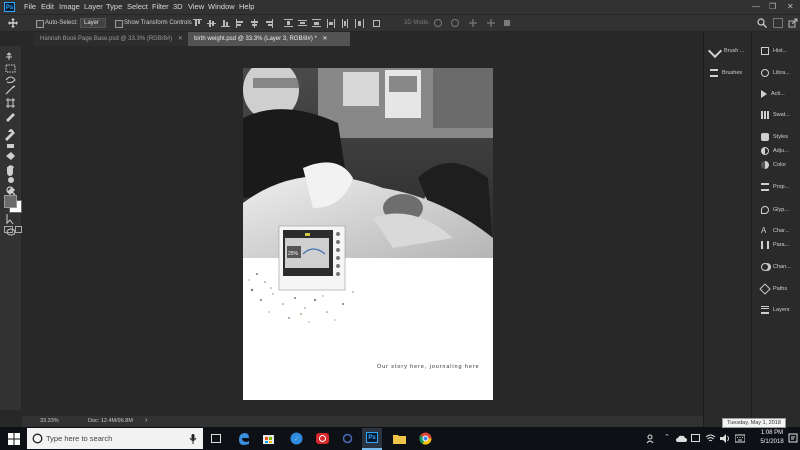 The height and width of the screenshot is (450, 800). What do you see at coordinates (772, 438) in the screenshot?
I see `taskbar-clock: 1:08 PM 5/1/2018` at bounding box center [772, 438].